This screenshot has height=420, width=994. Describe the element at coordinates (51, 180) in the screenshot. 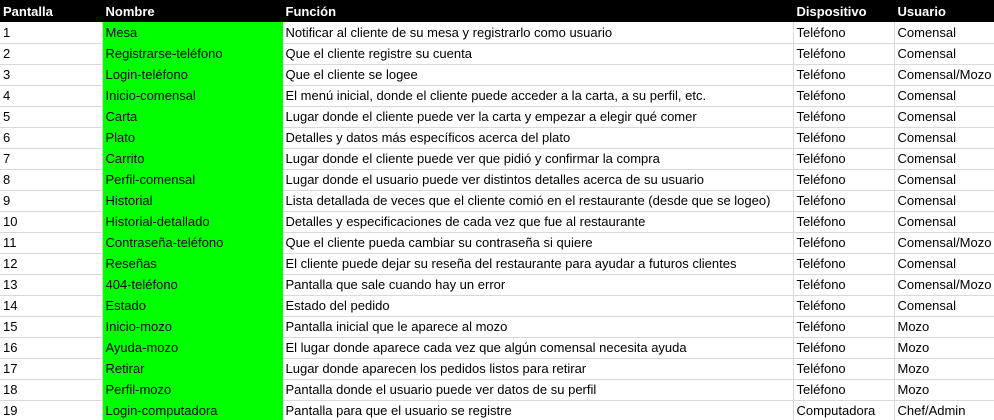

I see `cell-pantalla: 8` at that location.